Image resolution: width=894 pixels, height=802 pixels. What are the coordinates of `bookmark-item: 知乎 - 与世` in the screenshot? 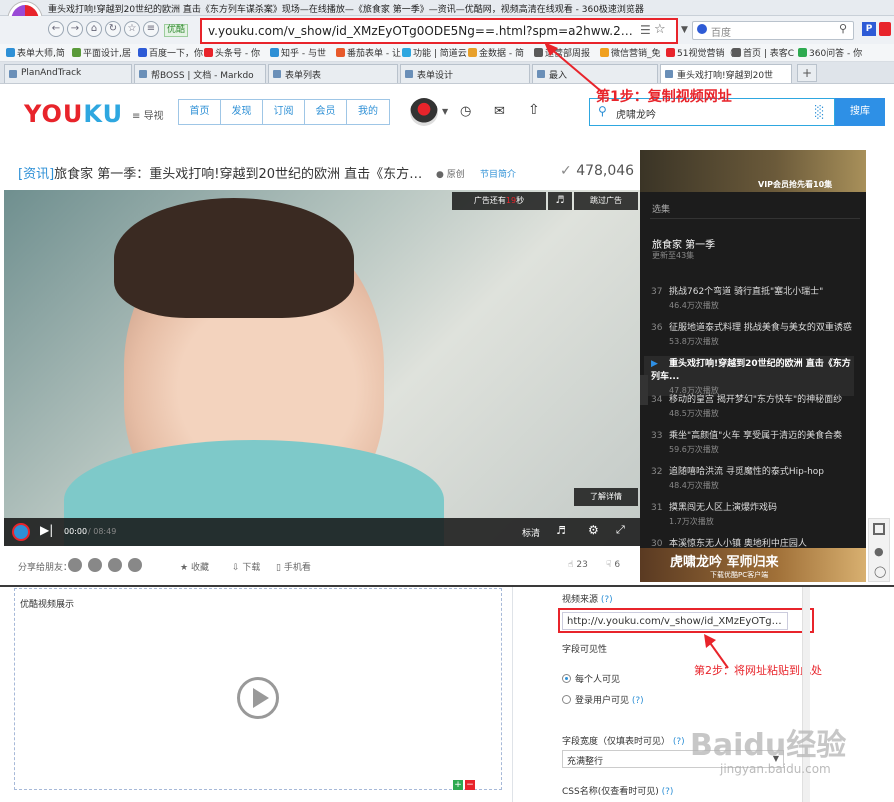 It's located at (298, 52).